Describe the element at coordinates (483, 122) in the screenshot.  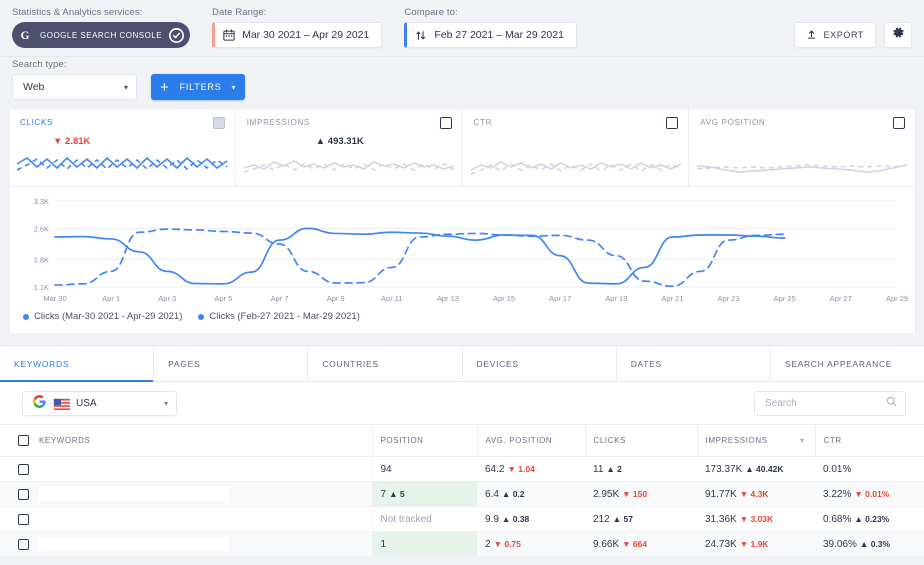
I see `metric-card-title: CTR` at that location.